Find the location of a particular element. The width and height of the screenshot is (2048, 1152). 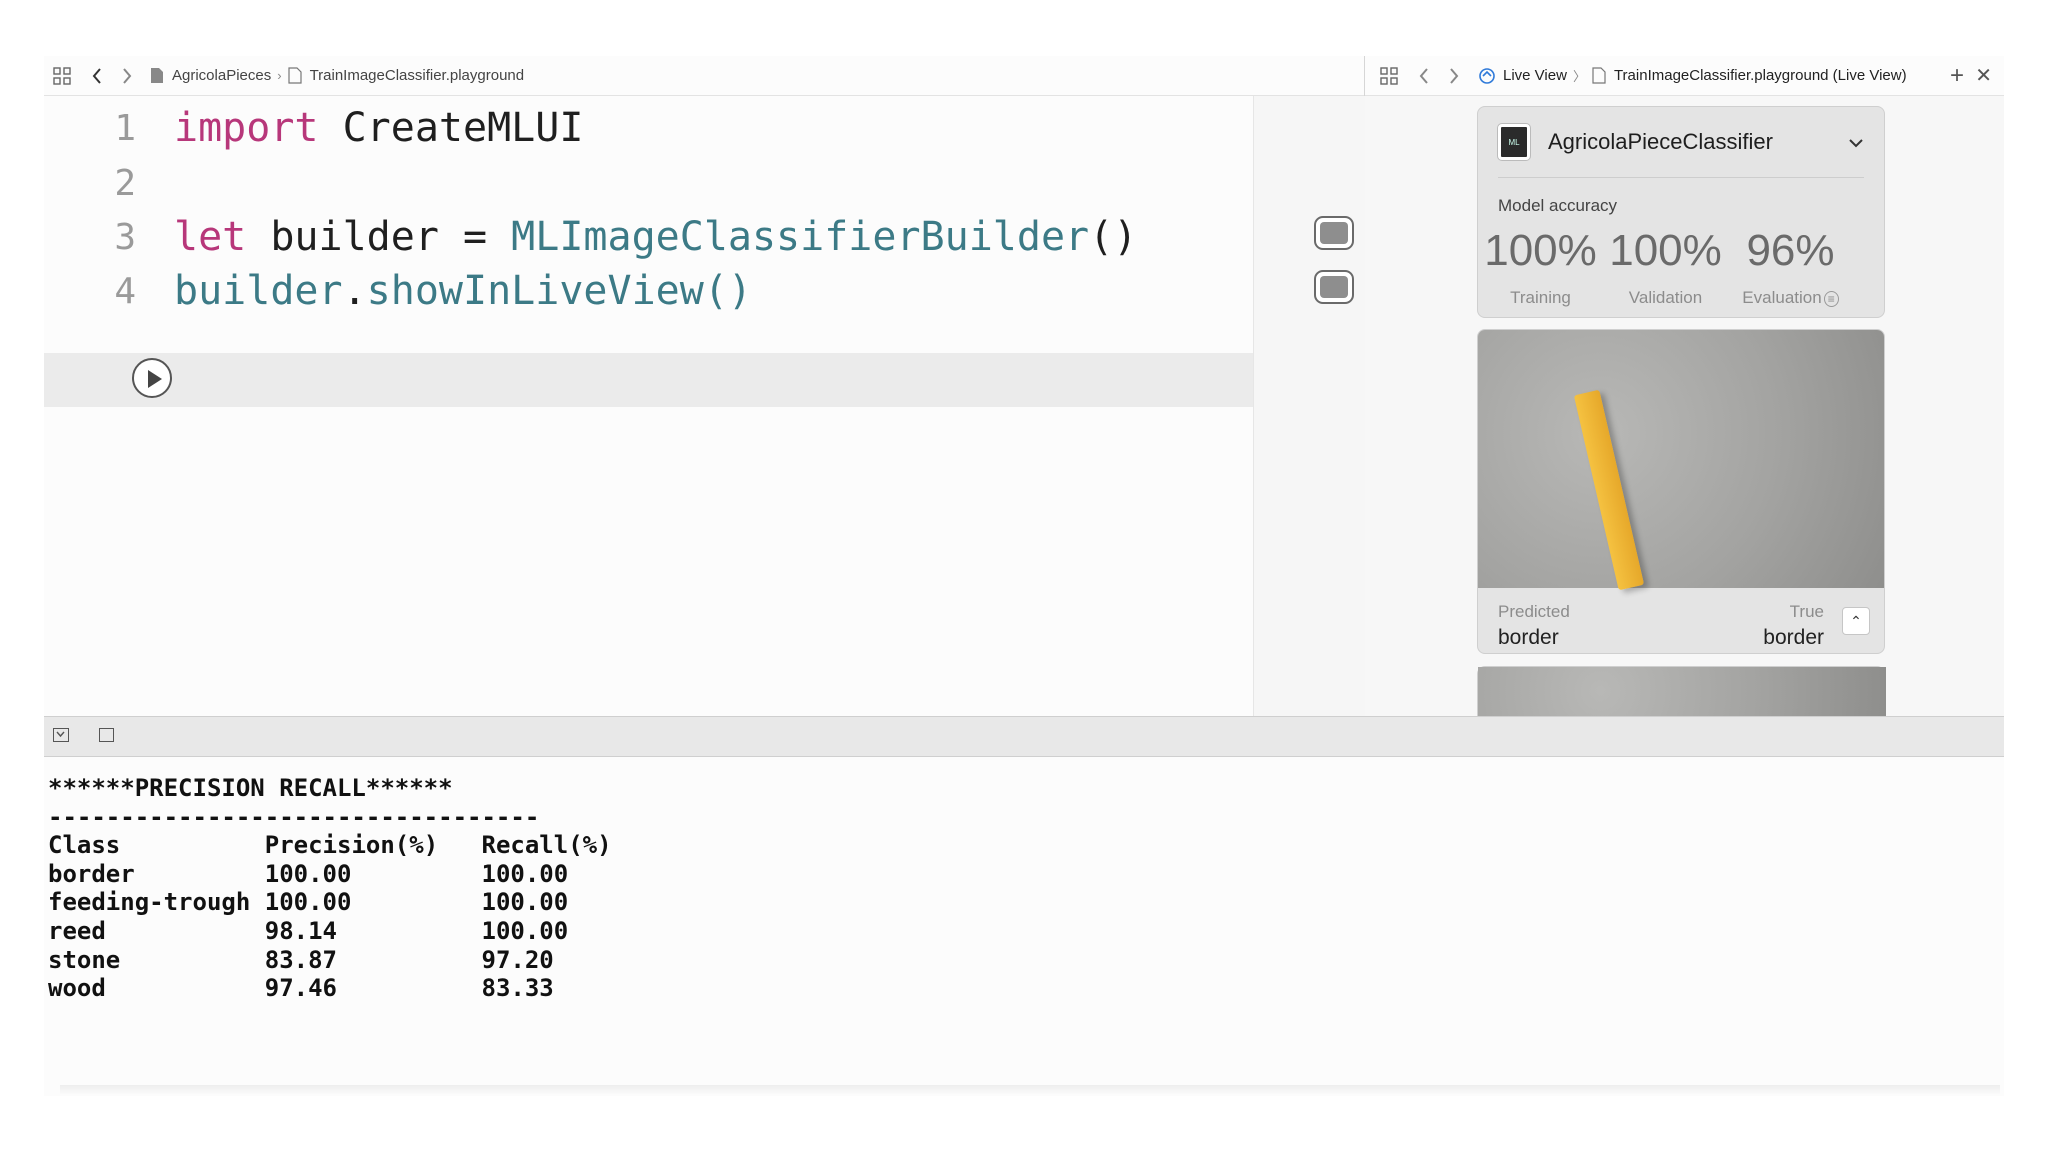

project-file-icon is located at coordinates (157, 75).